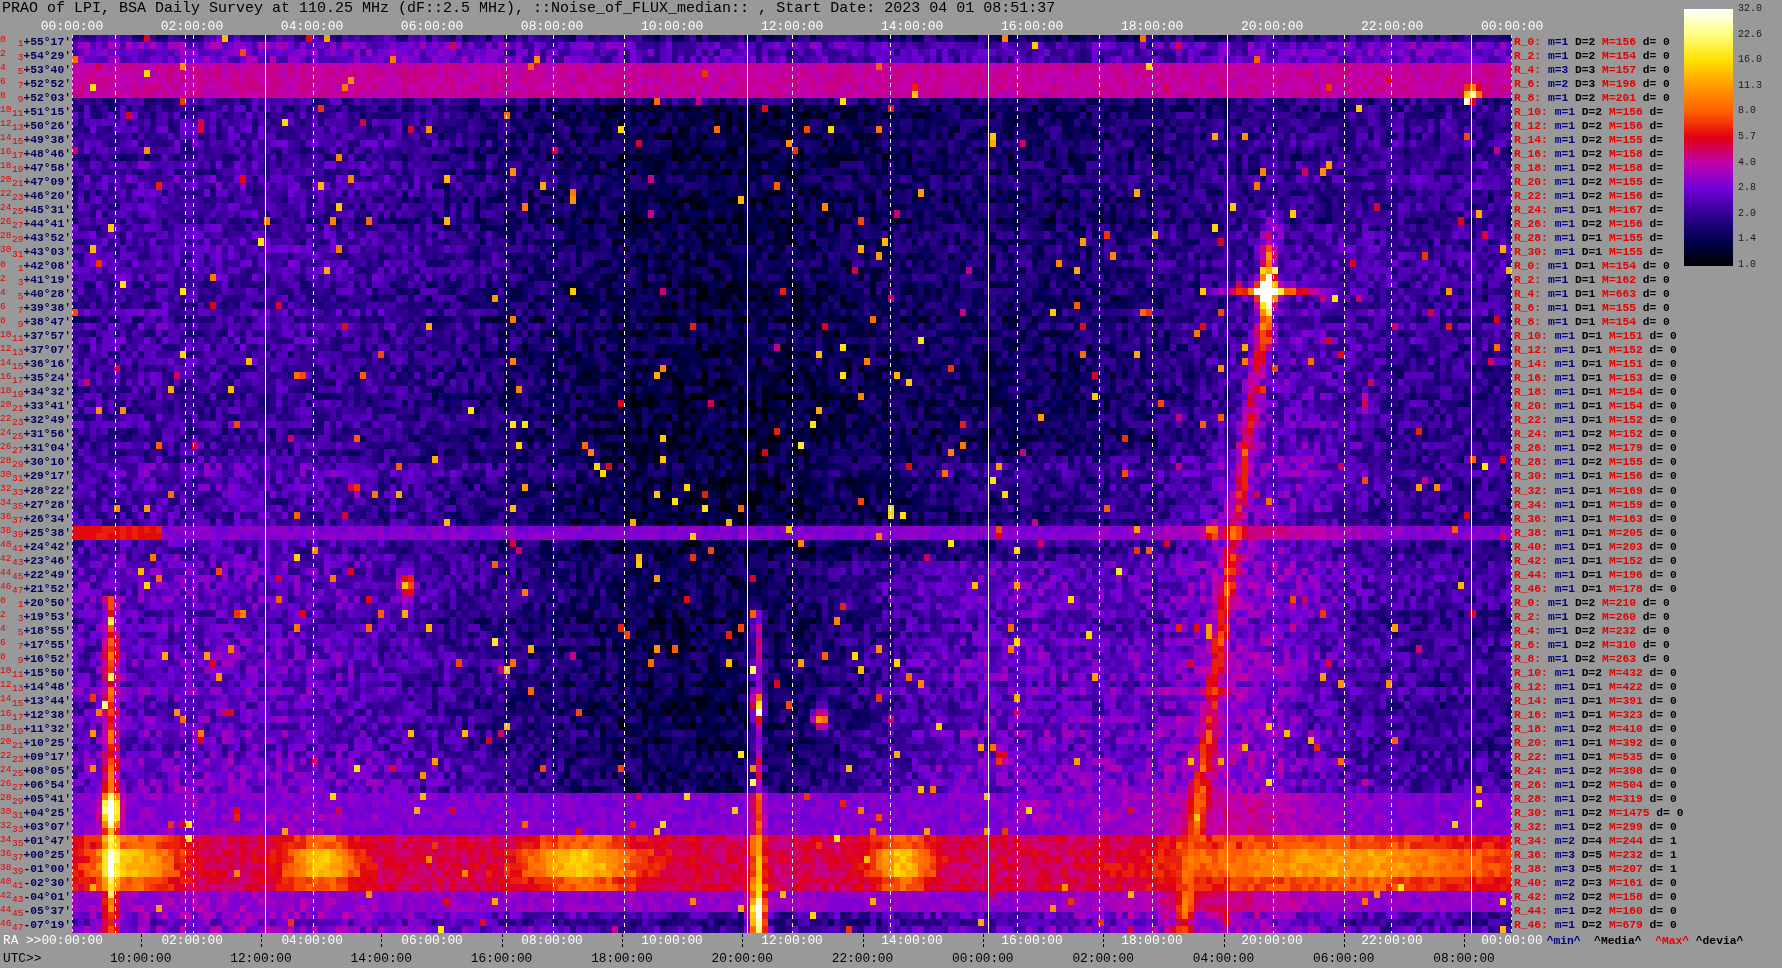 The width and height of the screenshot is (1782, 968). What do you see at coordinates (6, 517) in the screenshot?
I see `beam-number: 36` at bounding box center [6, 517].